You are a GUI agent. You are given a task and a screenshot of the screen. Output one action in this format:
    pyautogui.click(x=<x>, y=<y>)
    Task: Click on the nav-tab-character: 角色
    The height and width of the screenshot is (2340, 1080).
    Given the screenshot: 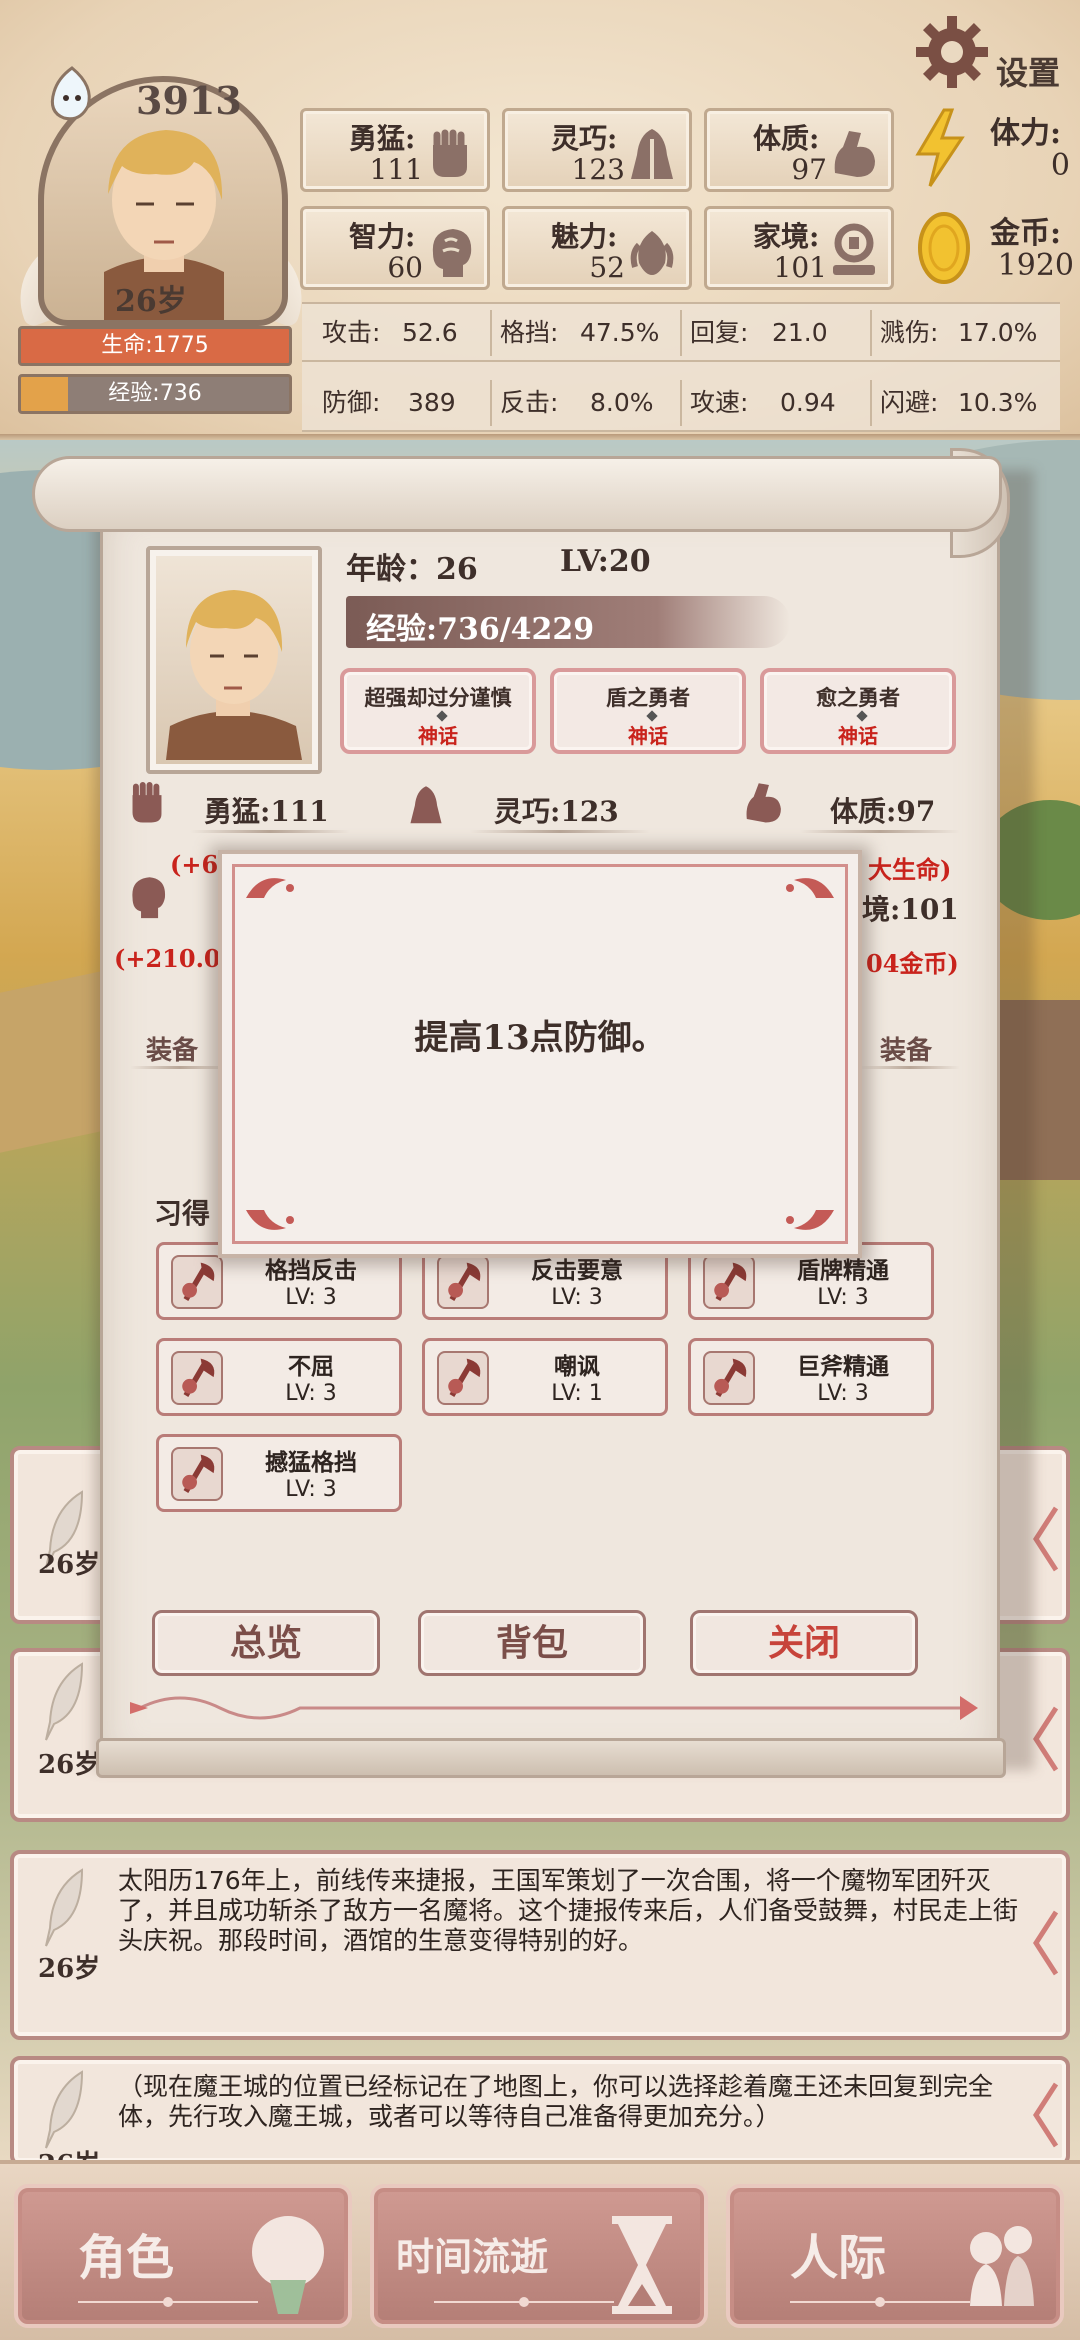 What is the action you would take?
    pyautogui.click(x=183, y=2256)
    